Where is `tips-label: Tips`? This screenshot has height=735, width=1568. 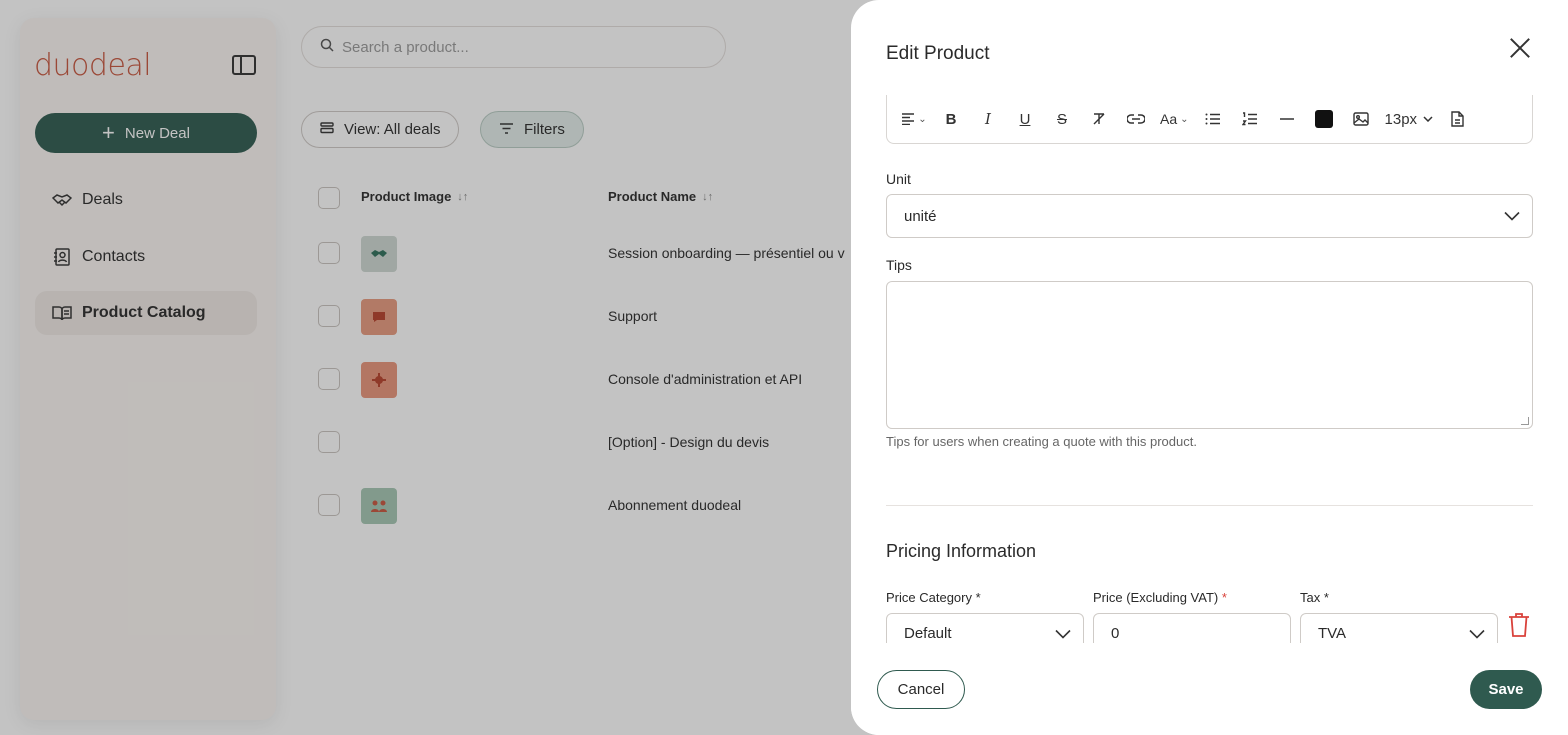
tips-label: Tips is located at coordinates (899, 265).